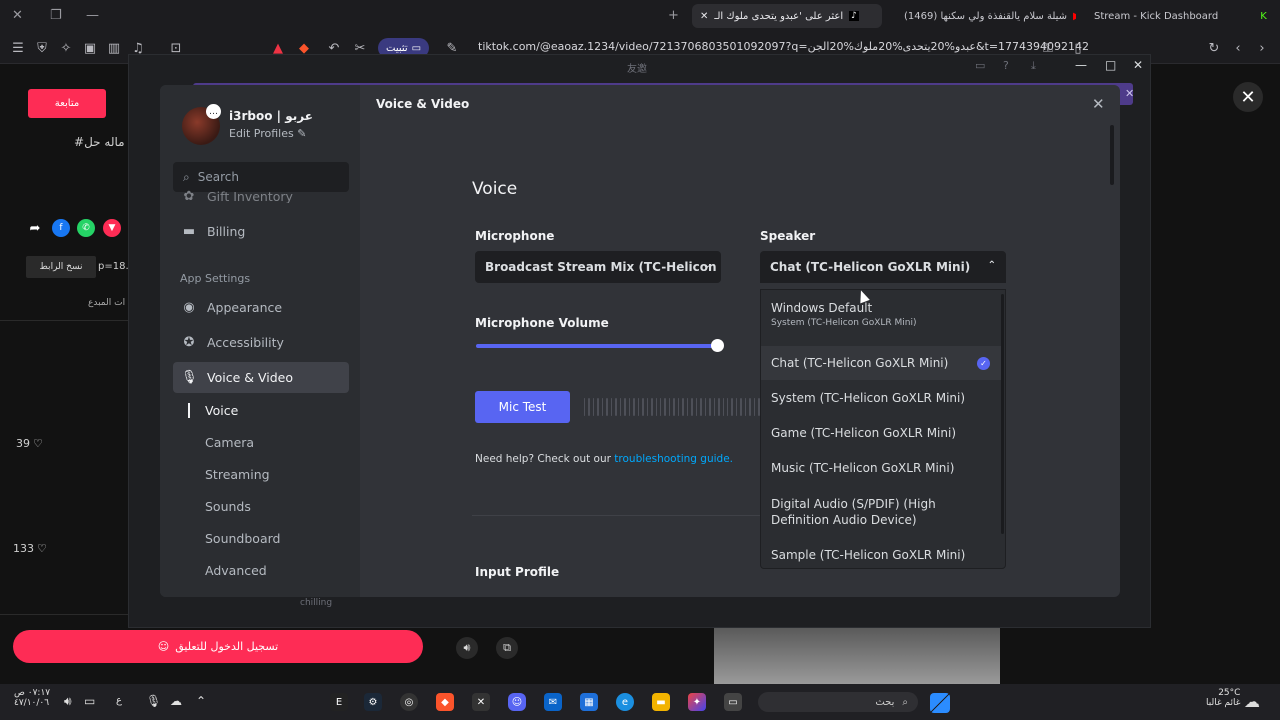 This screenshot has width=1280, height=720. I want to click on subnav-soundboard: Soundboard, so click(242, 538).